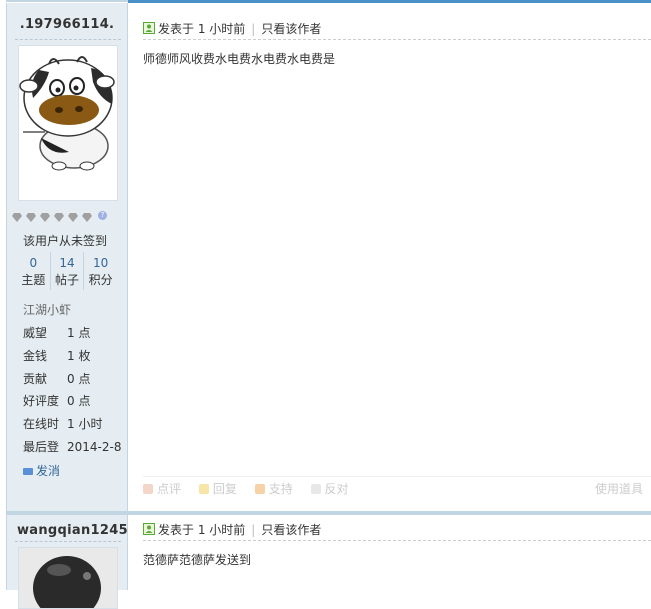 The height and width of the screenshot is (609, 651). I want to click on info-value: 1 点, so click(79, 333).